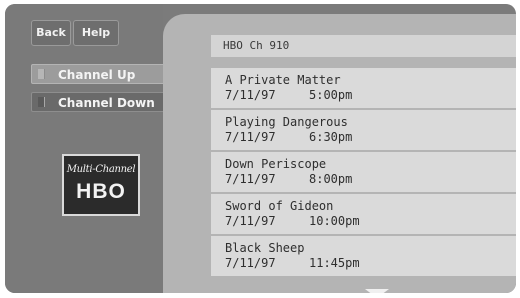 This screenshot has height=298, width=520. What do you see at coordinates (286, 122) in the screenshot?
I see `program-title: Playing Dangerous` at bounding box center [286, 122].